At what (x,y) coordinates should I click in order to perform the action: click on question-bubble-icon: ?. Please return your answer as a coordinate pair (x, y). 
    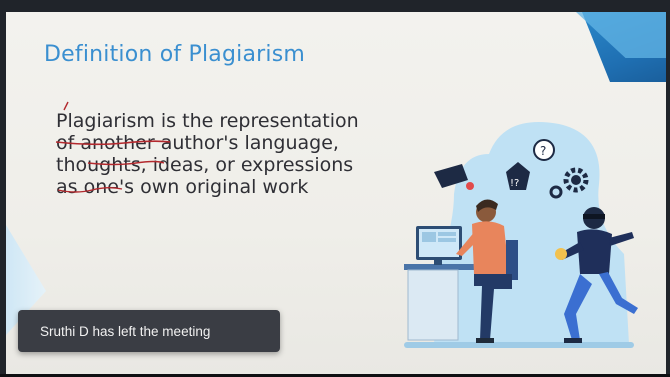
    Looking at the image, I should click on (544, 150).